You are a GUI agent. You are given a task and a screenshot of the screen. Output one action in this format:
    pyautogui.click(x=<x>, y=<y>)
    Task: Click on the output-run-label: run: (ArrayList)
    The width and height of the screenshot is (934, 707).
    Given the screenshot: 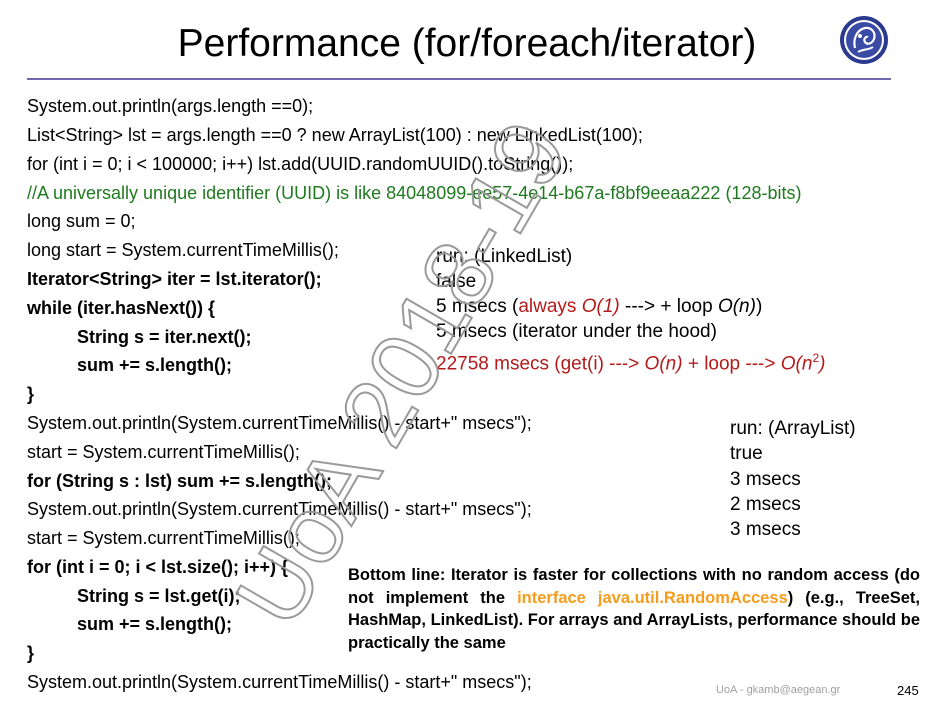 What is the action you would take?
    pyautogui.click(x=793, y=428)
    